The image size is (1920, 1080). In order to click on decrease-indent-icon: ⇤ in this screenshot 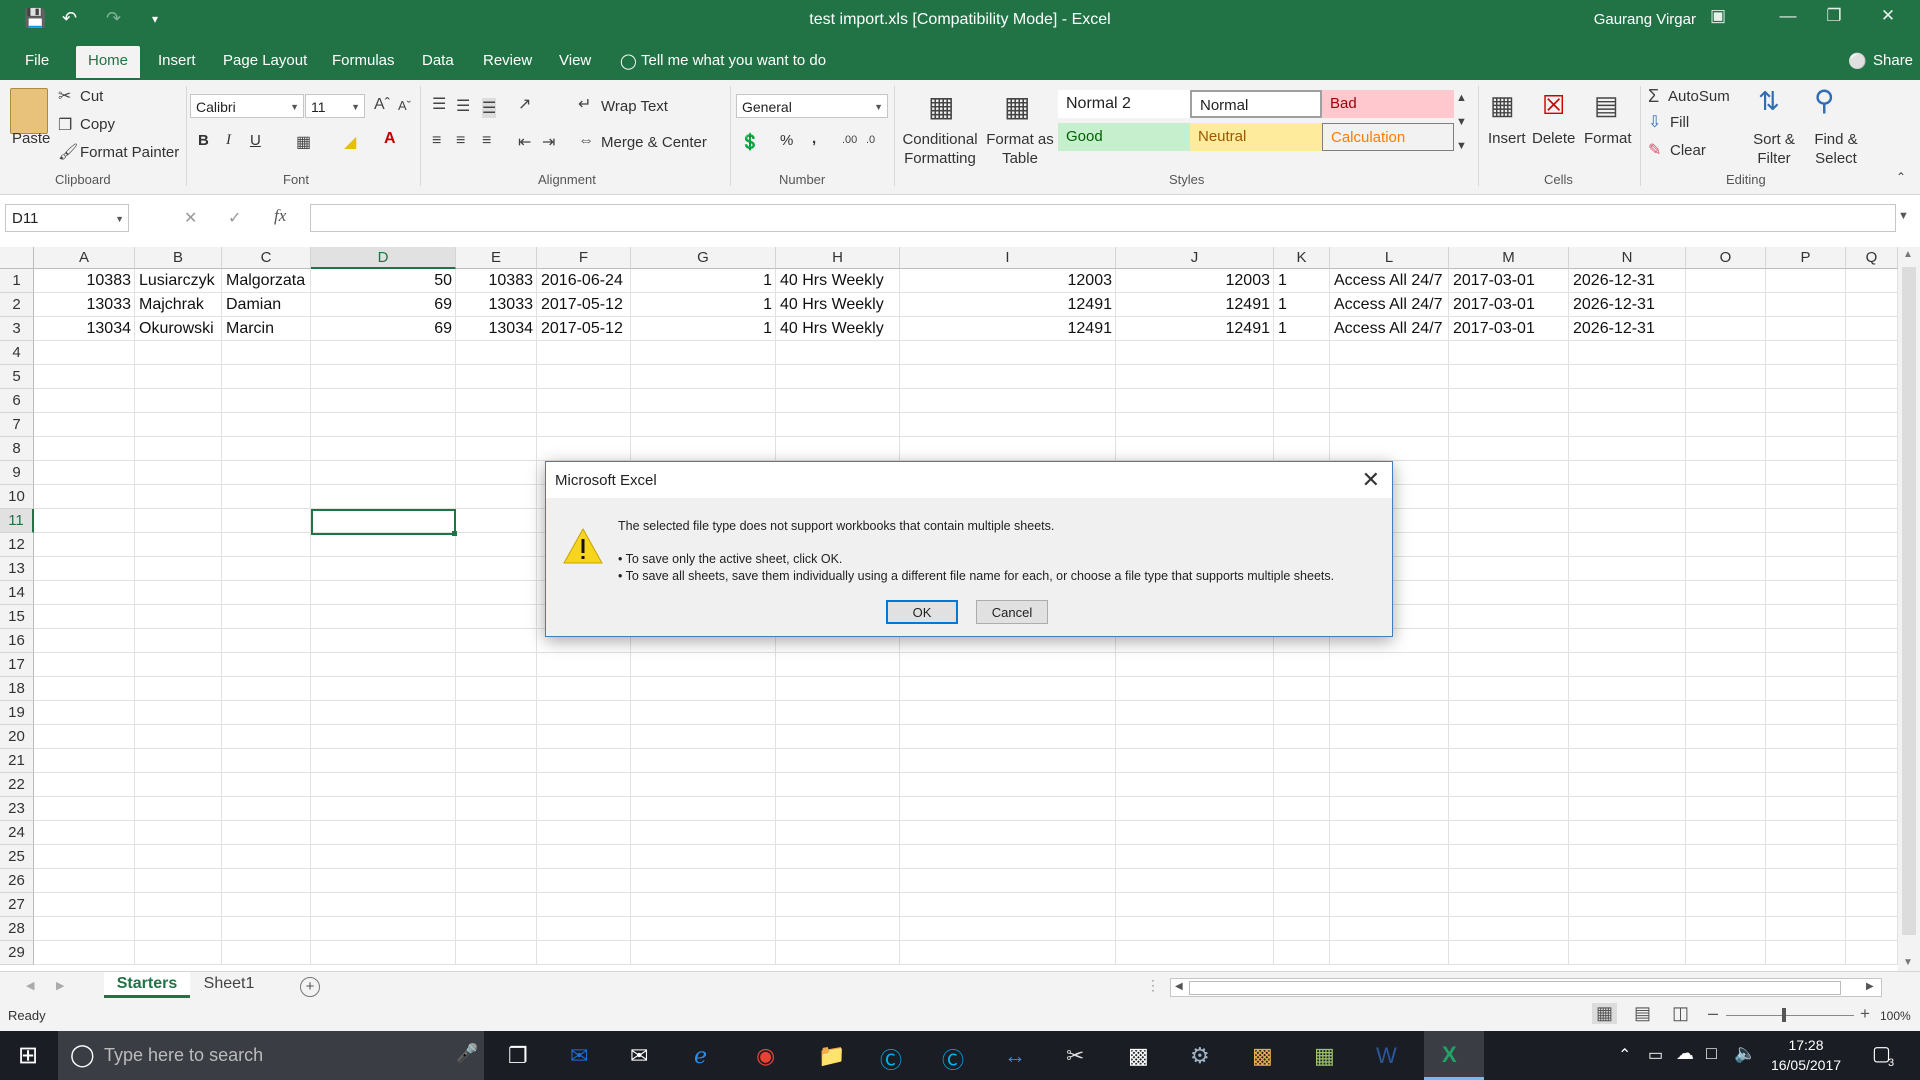, I will do `click(524, 142)`.